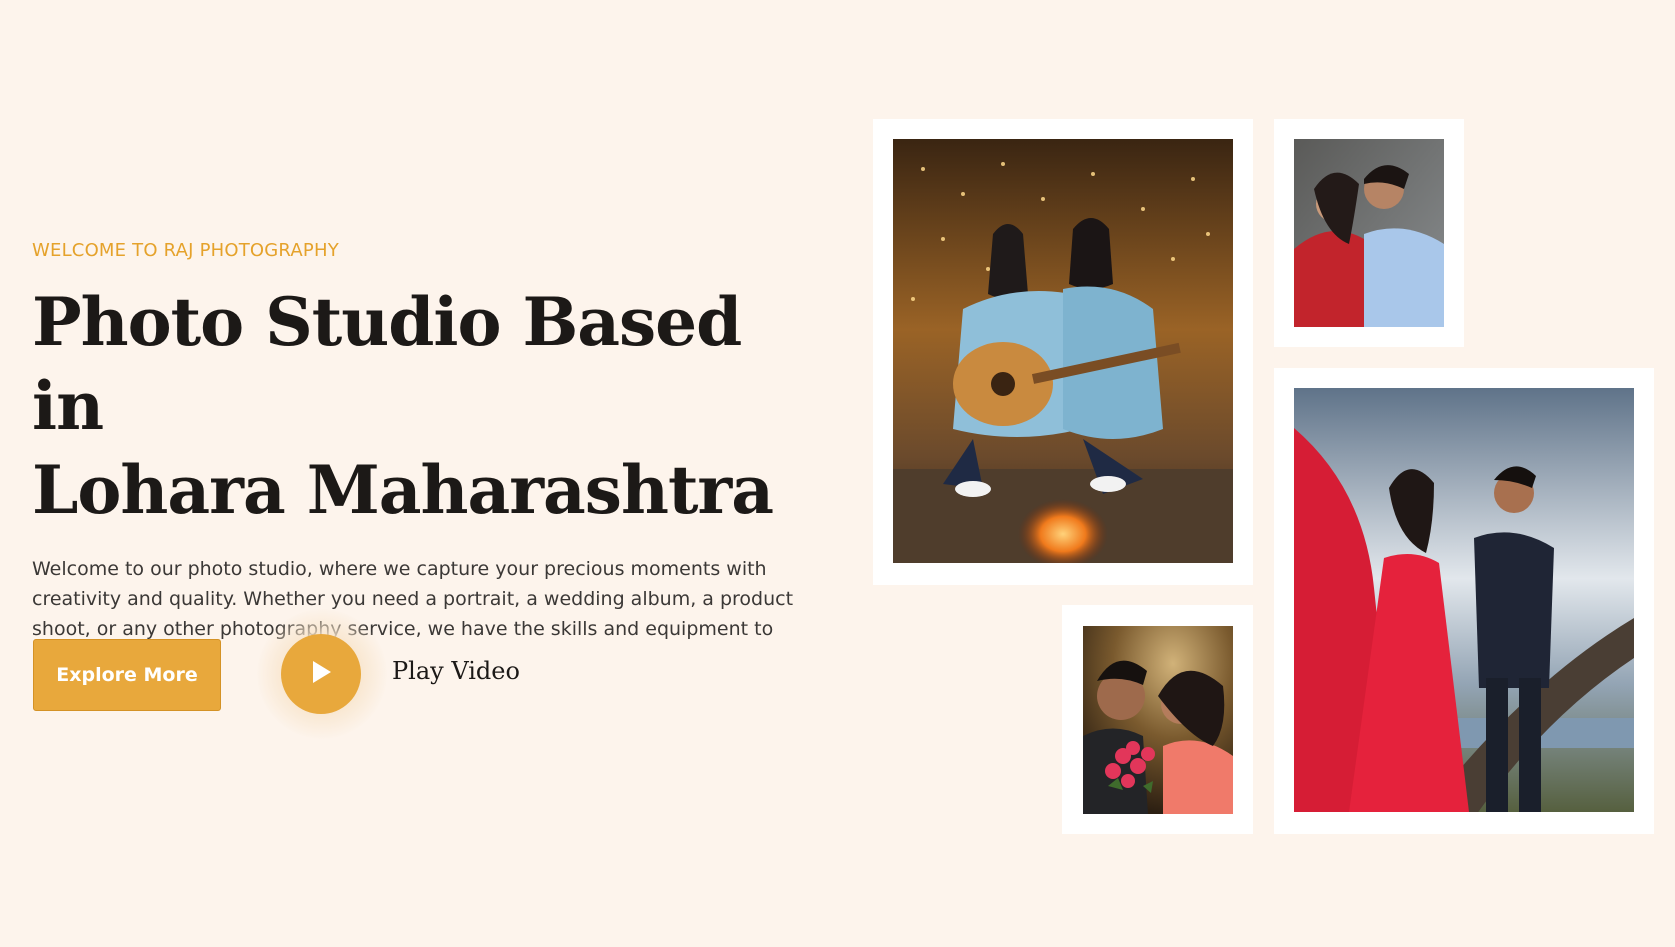  I want to click on hero-headline-line1: Photo Studio Based in, so click(387, 364).